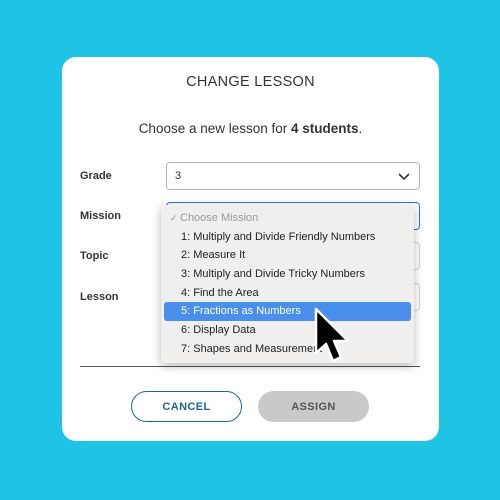  I want to click on modal-title: CHANGE LESSON, so click(250, 82).